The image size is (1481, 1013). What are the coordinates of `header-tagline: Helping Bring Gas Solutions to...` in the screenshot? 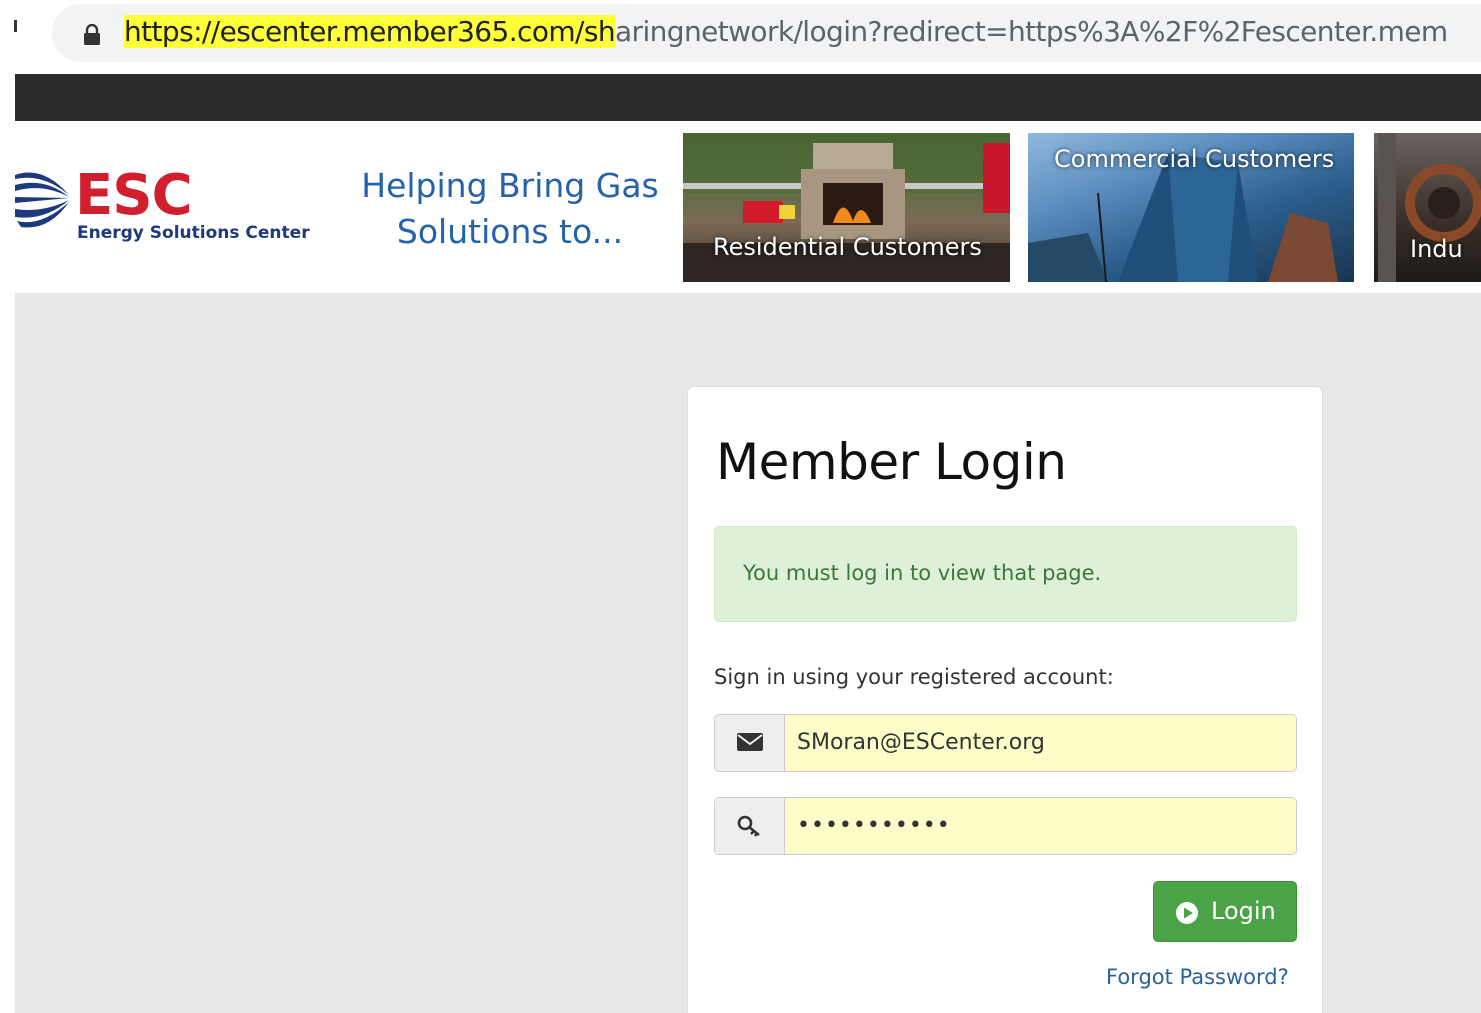 It's located at (510, 209).